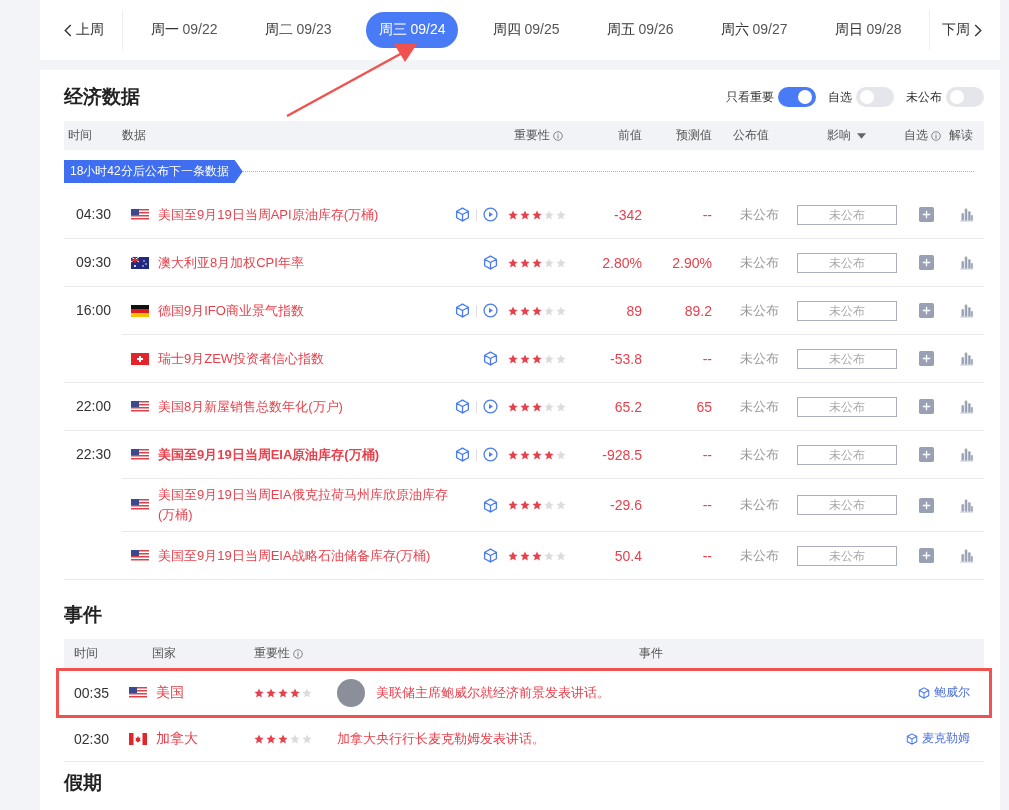  What do you see at coordinates (306, 505) in the screenshot?
I see `indicator-link: 美国至9月19日当周EIA俄克拉荷马州库欣原油库存(万桶)` at bounding box center [306, 505].